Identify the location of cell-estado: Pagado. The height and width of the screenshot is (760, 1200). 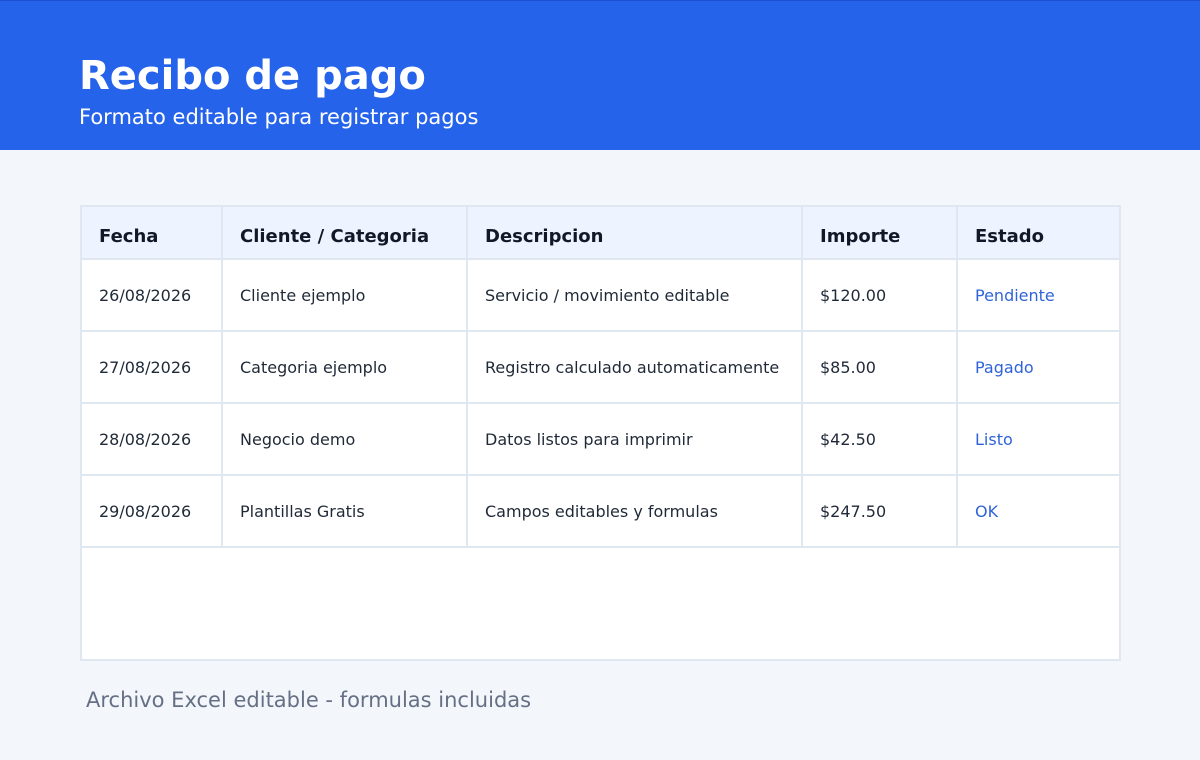
(1037, 367).